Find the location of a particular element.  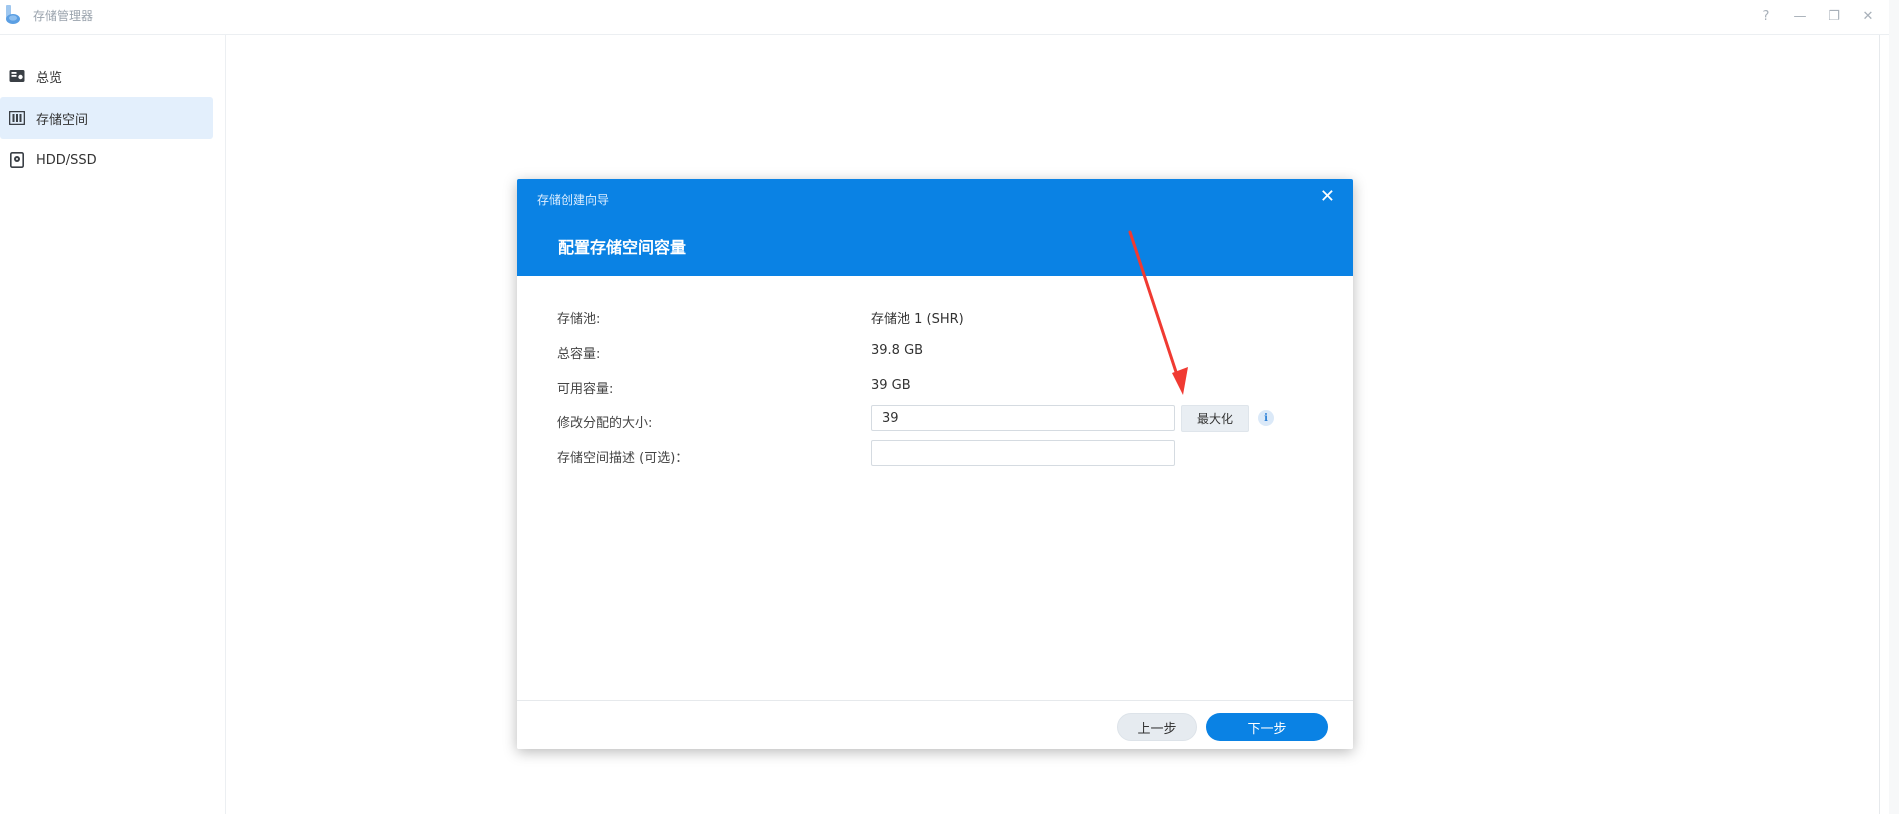

allocated-size-input is located at coordinates (1023, 418).